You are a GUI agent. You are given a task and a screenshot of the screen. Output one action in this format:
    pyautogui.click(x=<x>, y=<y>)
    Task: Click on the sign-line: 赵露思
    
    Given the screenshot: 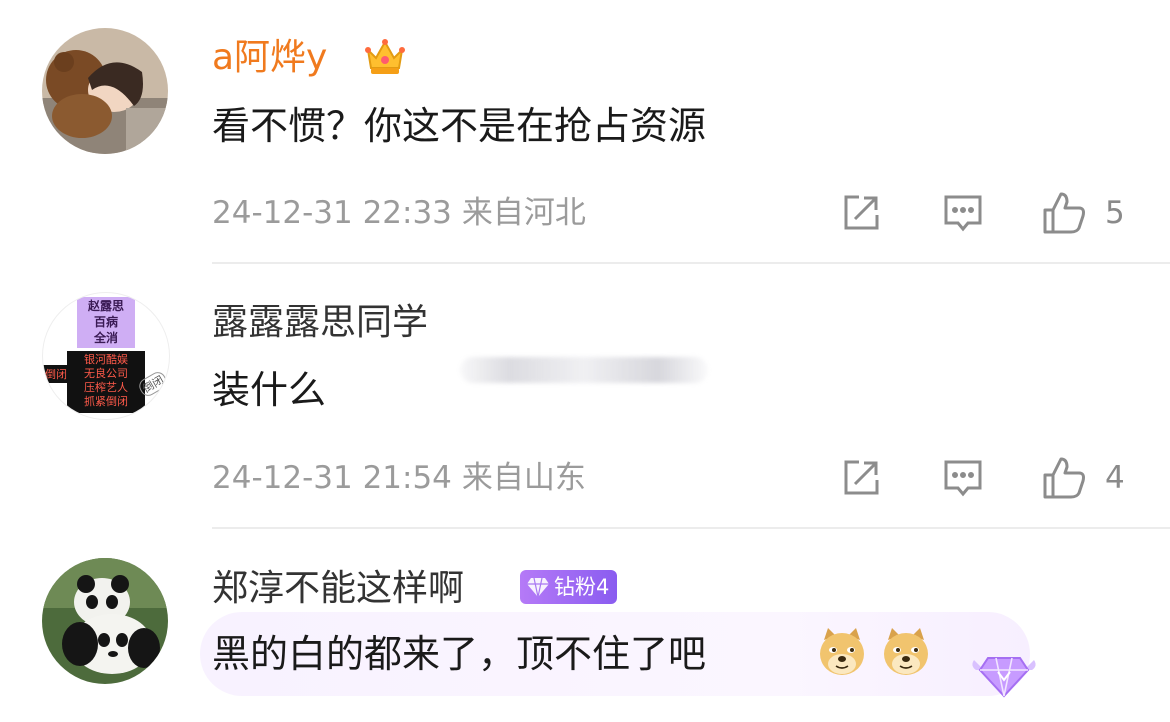 What is the action you would take?
    pyautogui.click(x=105, y=306)
    